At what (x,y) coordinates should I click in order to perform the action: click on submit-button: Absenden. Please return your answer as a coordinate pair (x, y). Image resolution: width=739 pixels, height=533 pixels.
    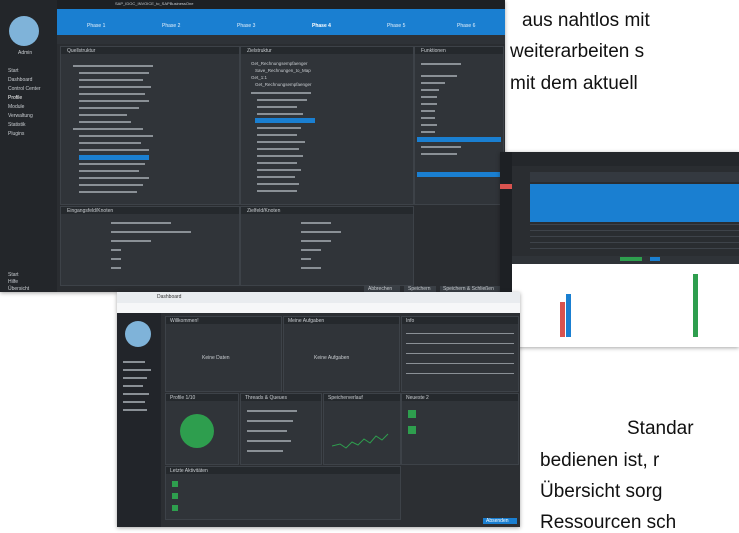
    Looking at the image, I should click on (500, 521).